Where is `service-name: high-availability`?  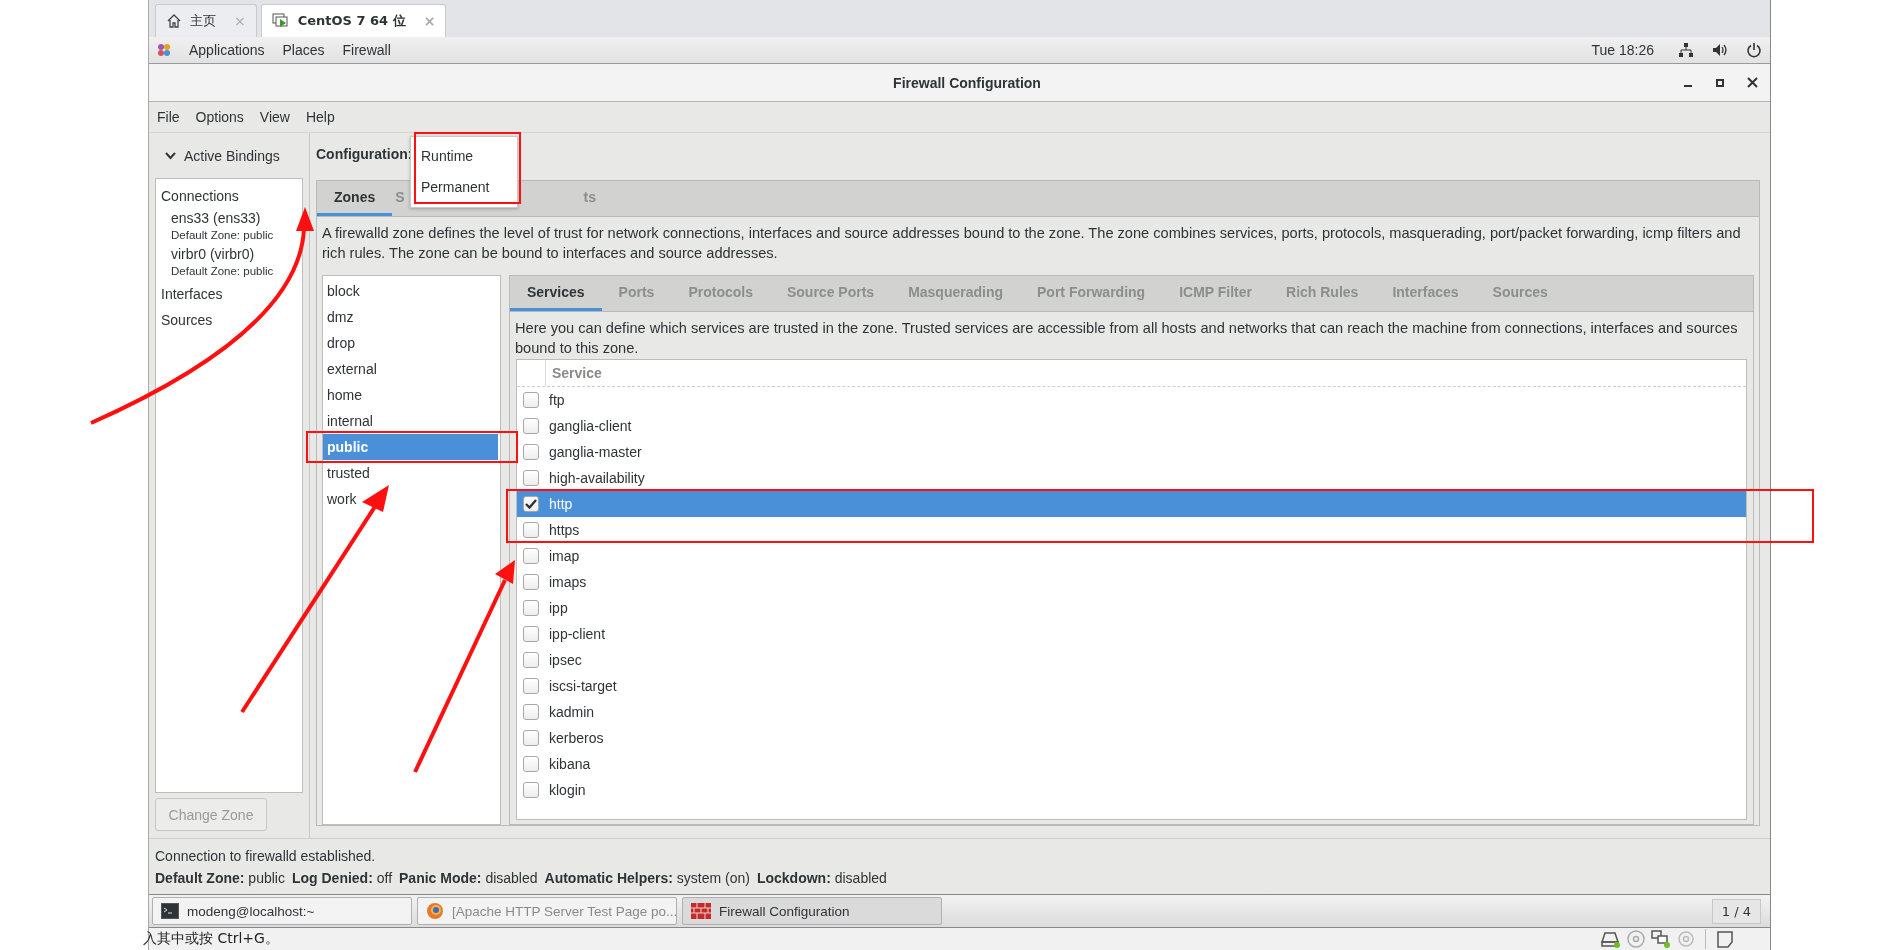
service-name: high-availability is located at coordinates (597, 478).